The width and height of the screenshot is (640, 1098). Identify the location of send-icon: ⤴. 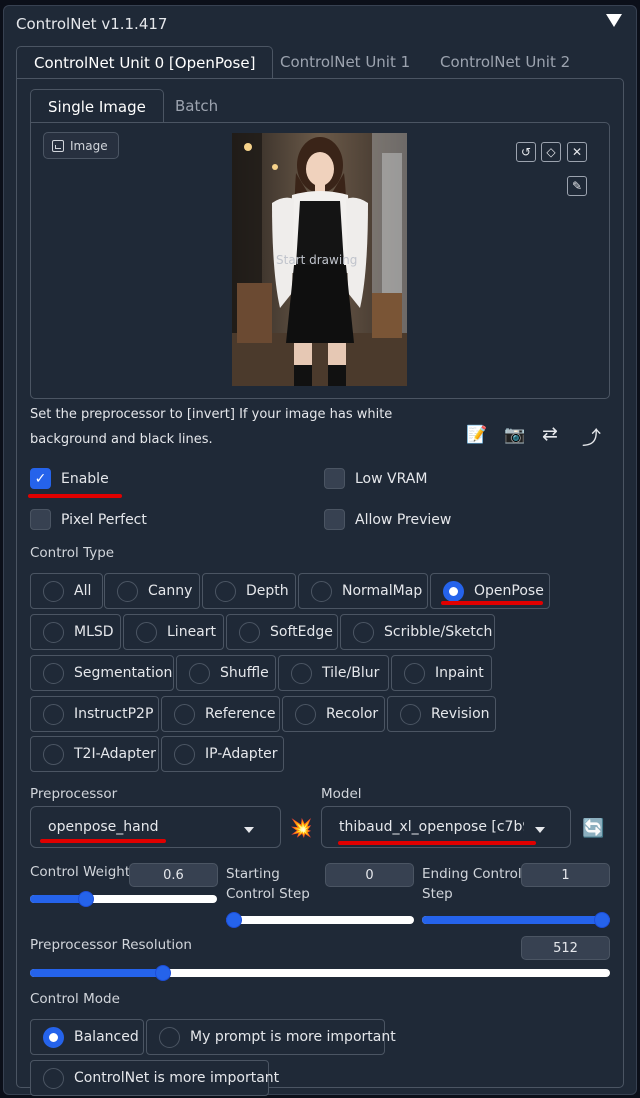
(591, 436).